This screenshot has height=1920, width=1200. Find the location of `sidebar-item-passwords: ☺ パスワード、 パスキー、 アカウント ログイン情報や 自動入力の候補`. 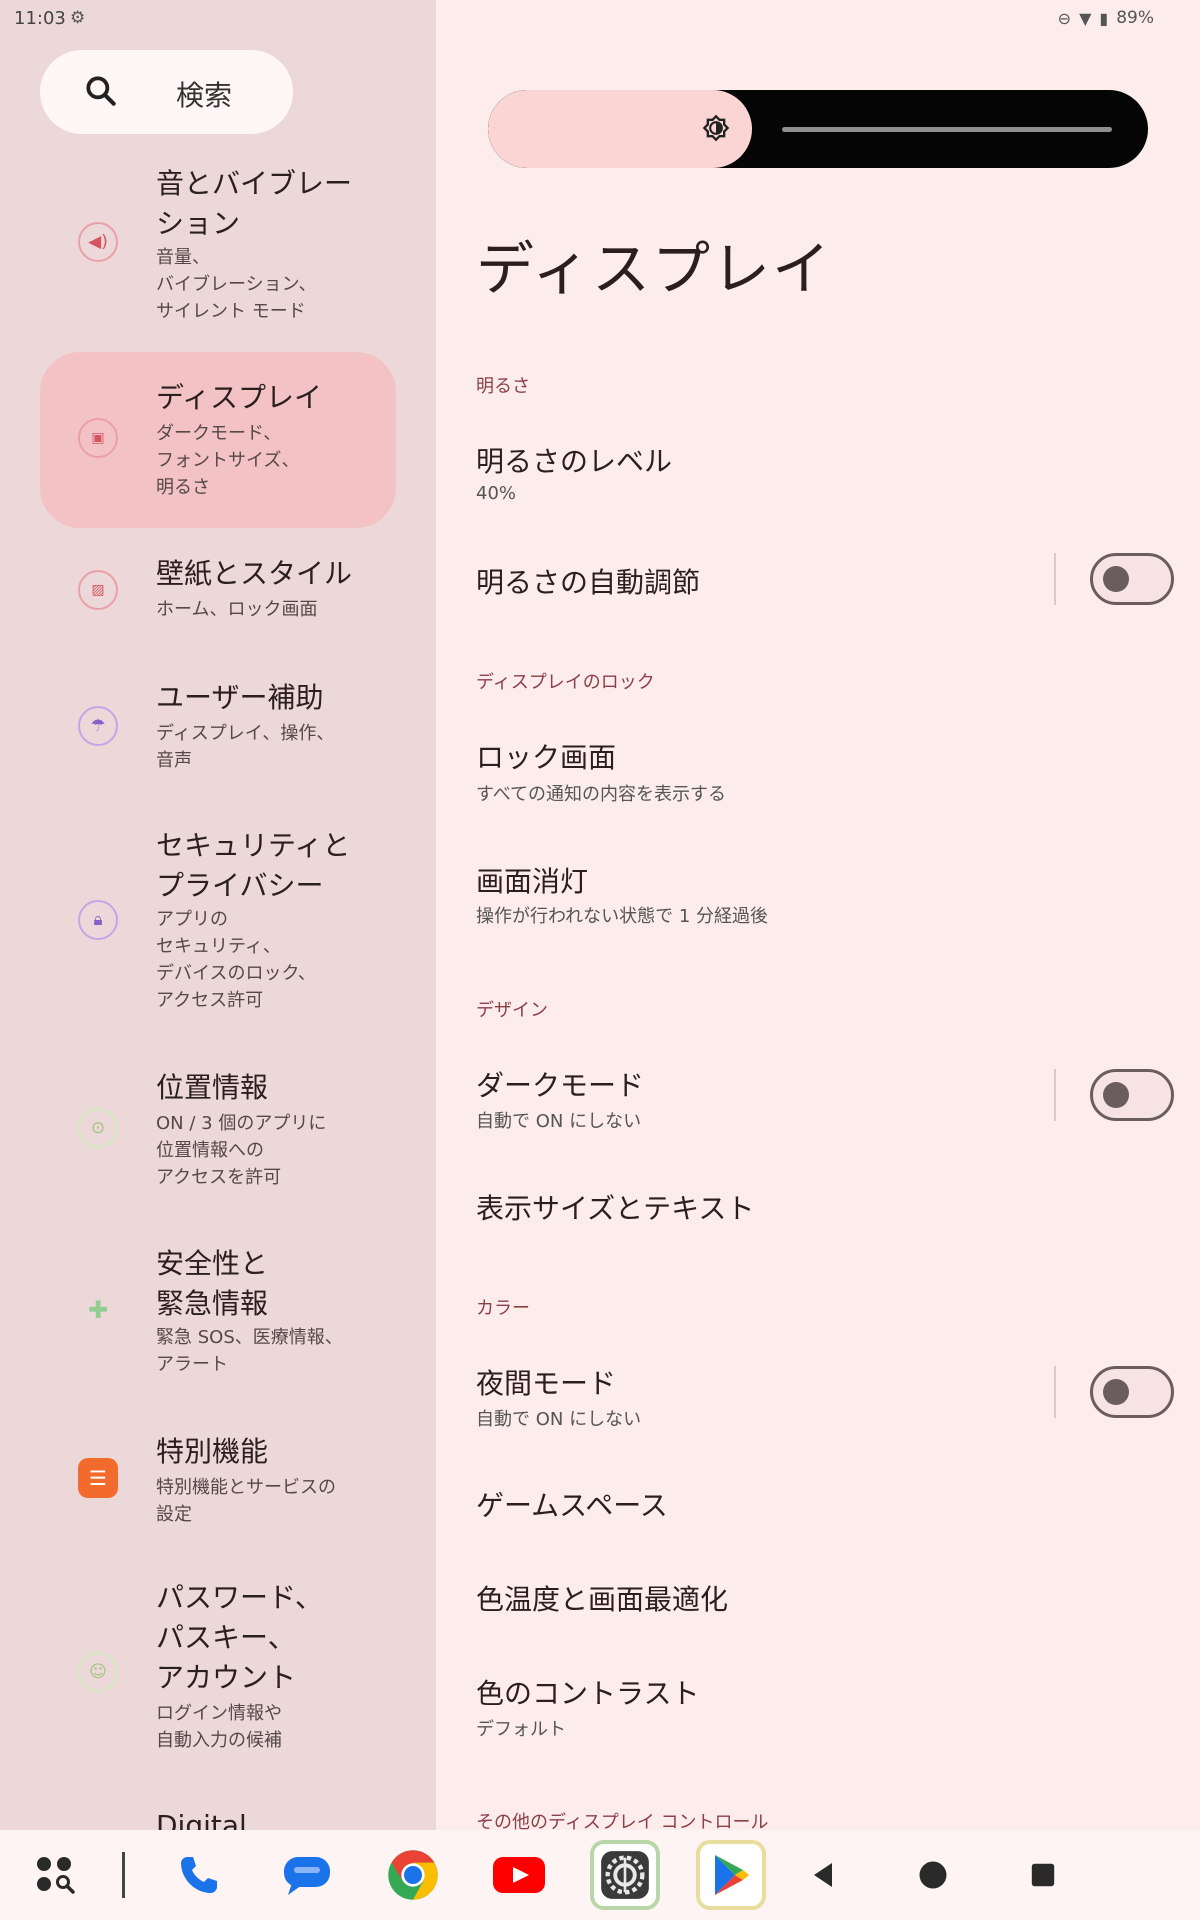

sidebar-item-passwords: ☺ パスワード、 パスキー、 アカウント ログイン情報や 自動入力の候補 is located at coordinates (218, 1668).